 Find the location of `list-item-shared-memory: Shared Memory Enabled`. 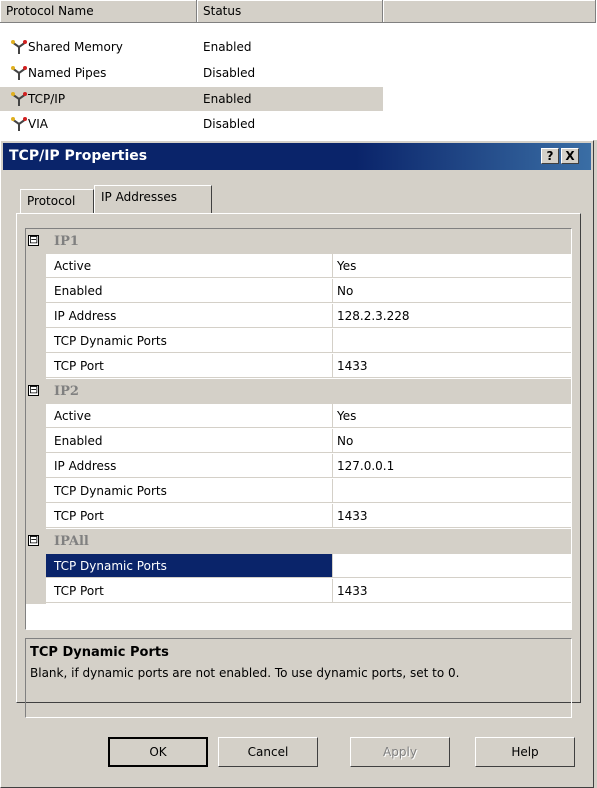

list-item-shared-memory: Shared Memory Enabled is located at coordinates (191, 47).